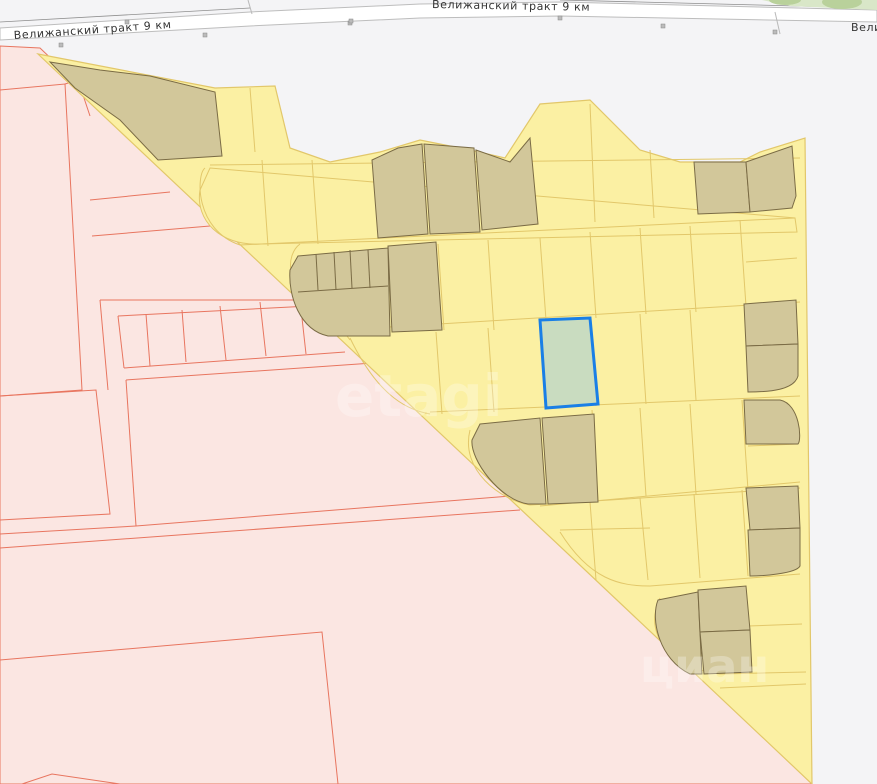  Describe the element at coordinates (569, 363) in the screenshot. I see `selected-plot` at that location.